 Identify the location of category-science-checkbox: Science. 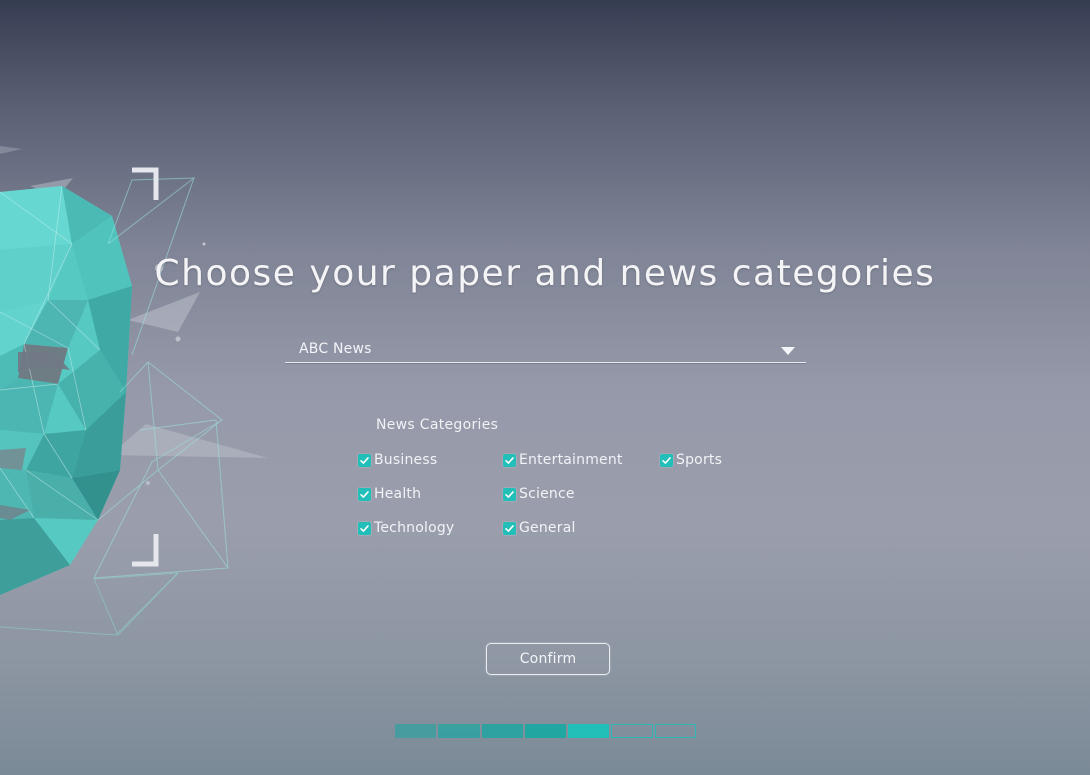
(539, 494).